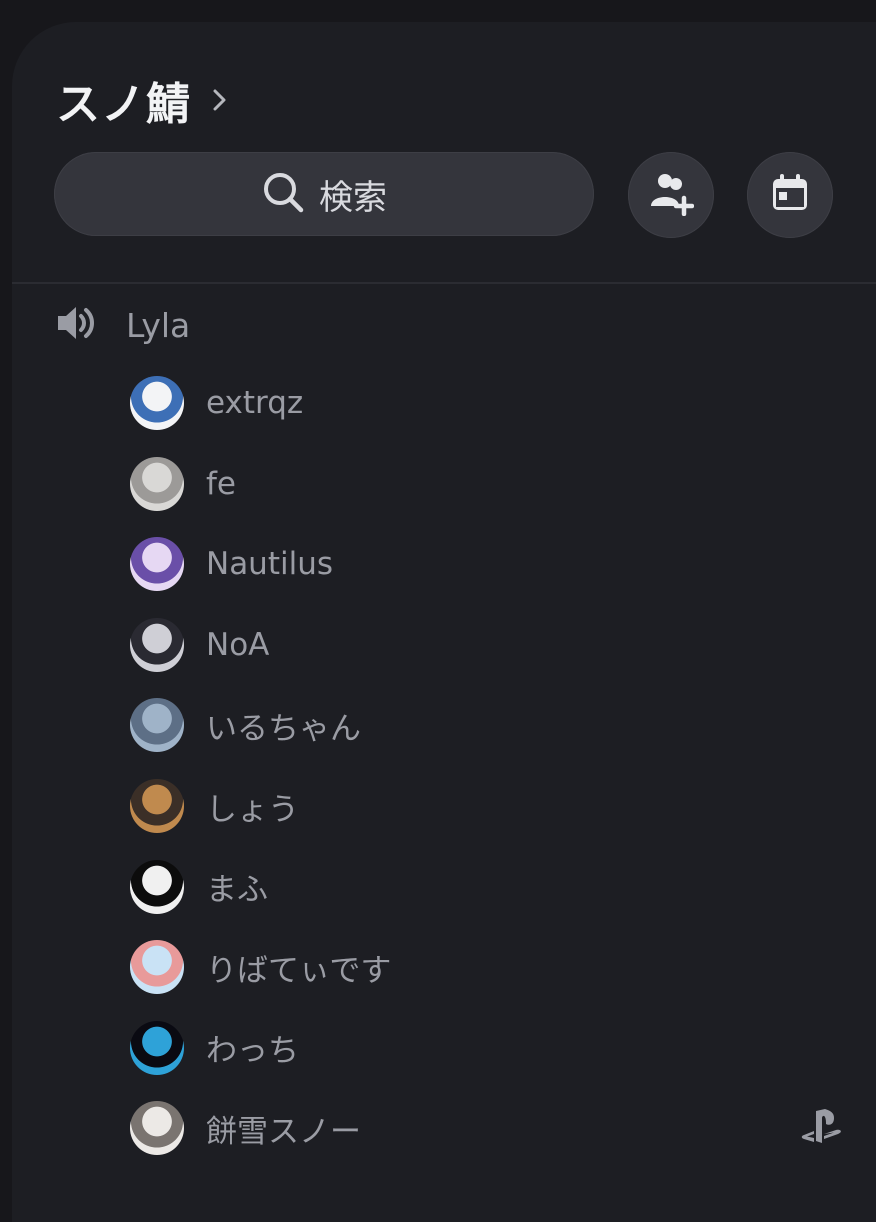 Image resolution: width=876 pixels, height=1222 pixels. Describe the element at coordinates (220, 102) in the screenshot. I see `chevron-right-icon` at that location.